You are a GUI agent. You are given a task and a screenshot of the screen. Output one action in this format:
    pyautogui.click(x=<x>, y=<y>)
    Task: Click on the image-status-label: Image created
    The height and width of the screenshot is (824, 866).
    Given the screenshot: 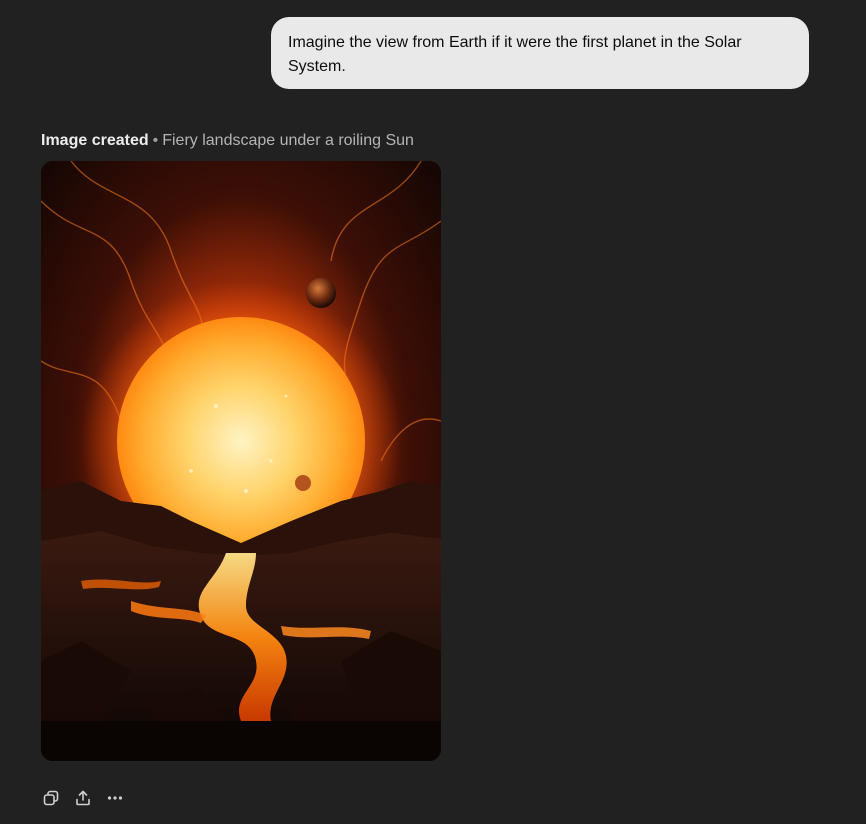 What is the action you would take?
    pyautogui.click(x=95, y=140)
    